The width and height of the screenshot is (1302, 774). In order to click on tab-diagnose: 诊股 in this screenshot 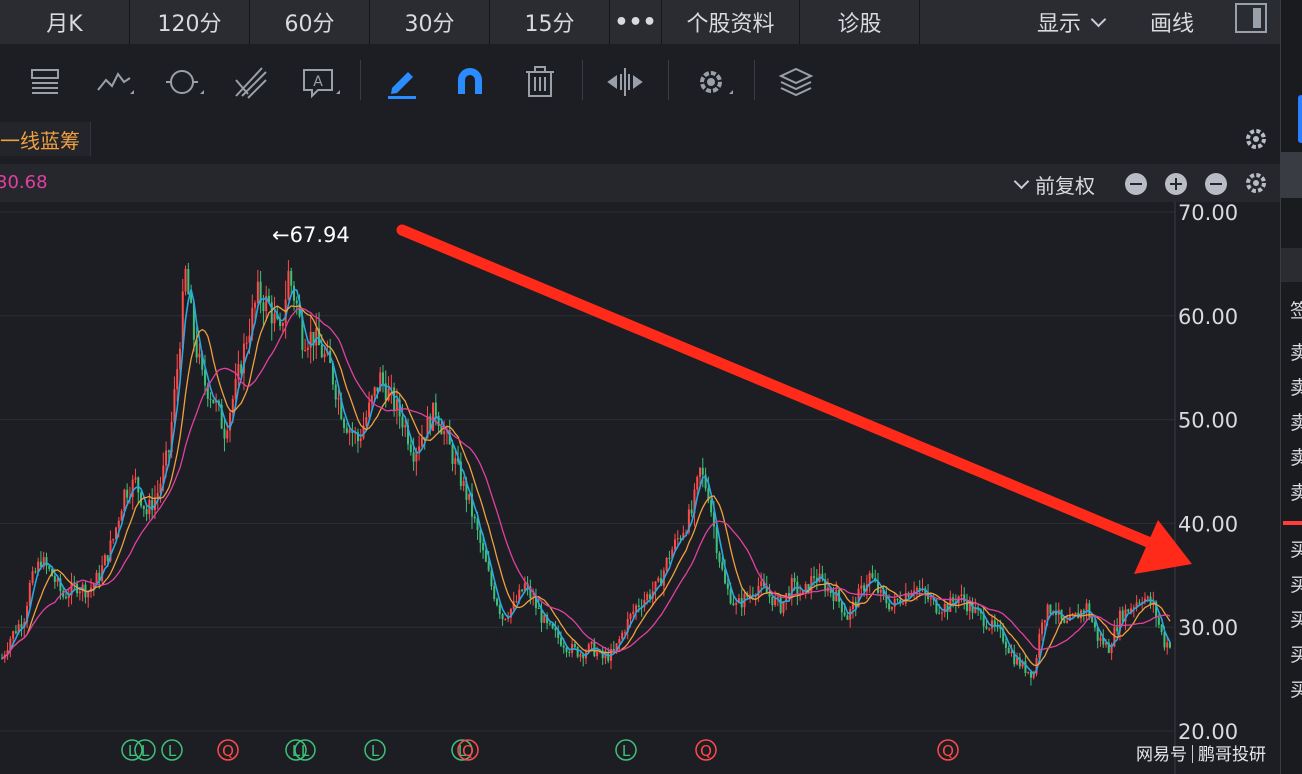, I will do `click(860, 22)`.